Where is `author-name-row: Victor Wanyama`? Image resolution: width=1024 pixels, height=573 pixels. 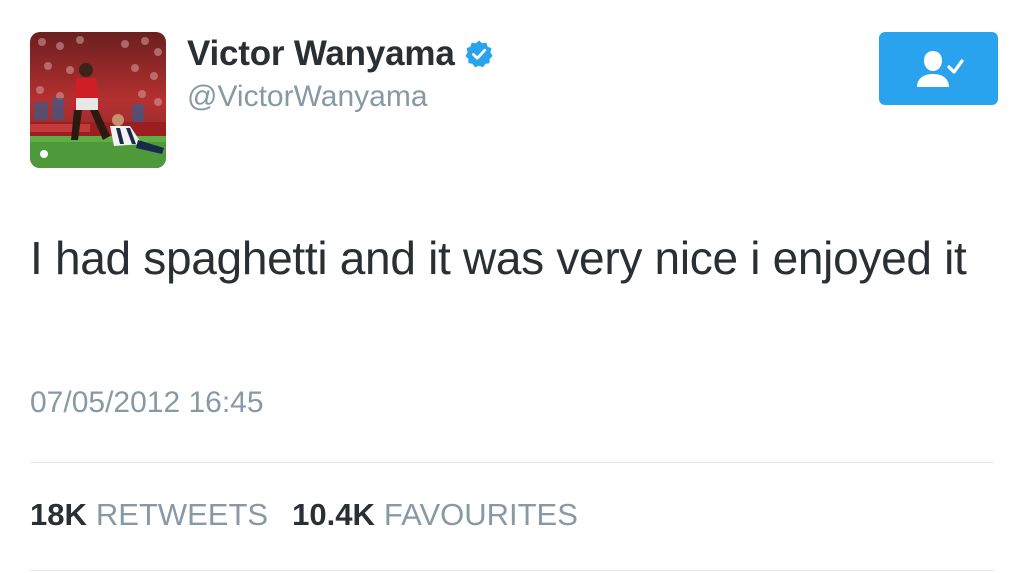 author-name-row: Victor Wanyama is located at coordinates (340, 54).